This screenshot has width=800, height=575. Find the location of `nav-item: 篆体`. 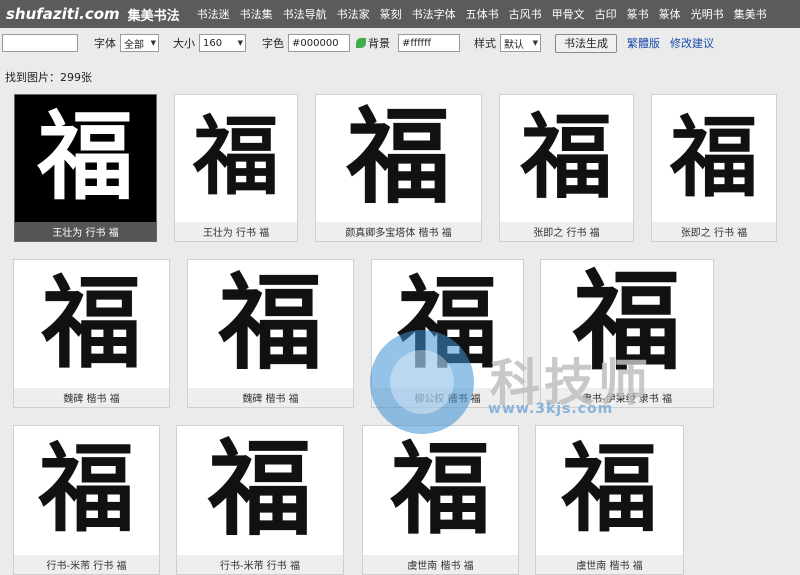

nav-item: 篆体 is located at coordinates (670, 14).